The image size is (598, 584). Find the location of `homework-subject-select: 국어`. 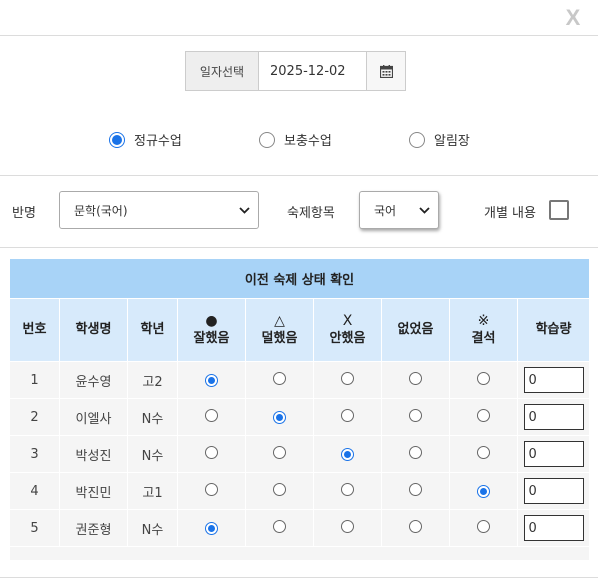

homework-subject-select: 국어 is located at coordinates (399, 210).